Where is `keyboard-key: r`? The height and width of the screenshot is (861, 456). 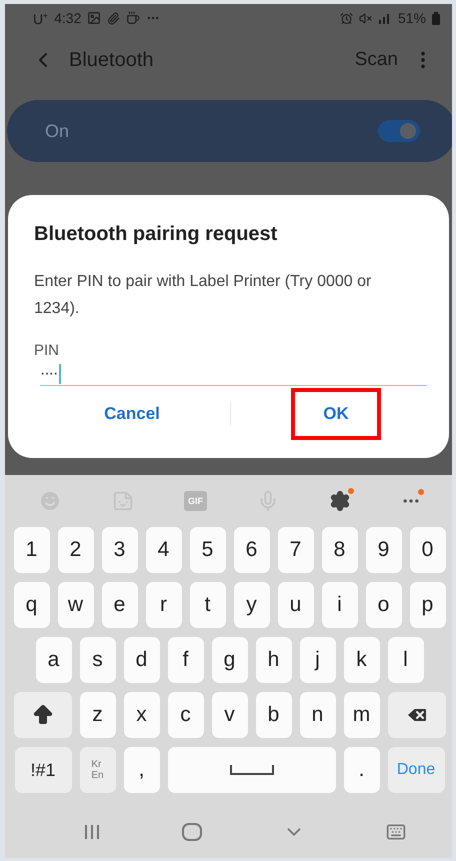 keyboard-key: r is located at coordinates (164, 605).